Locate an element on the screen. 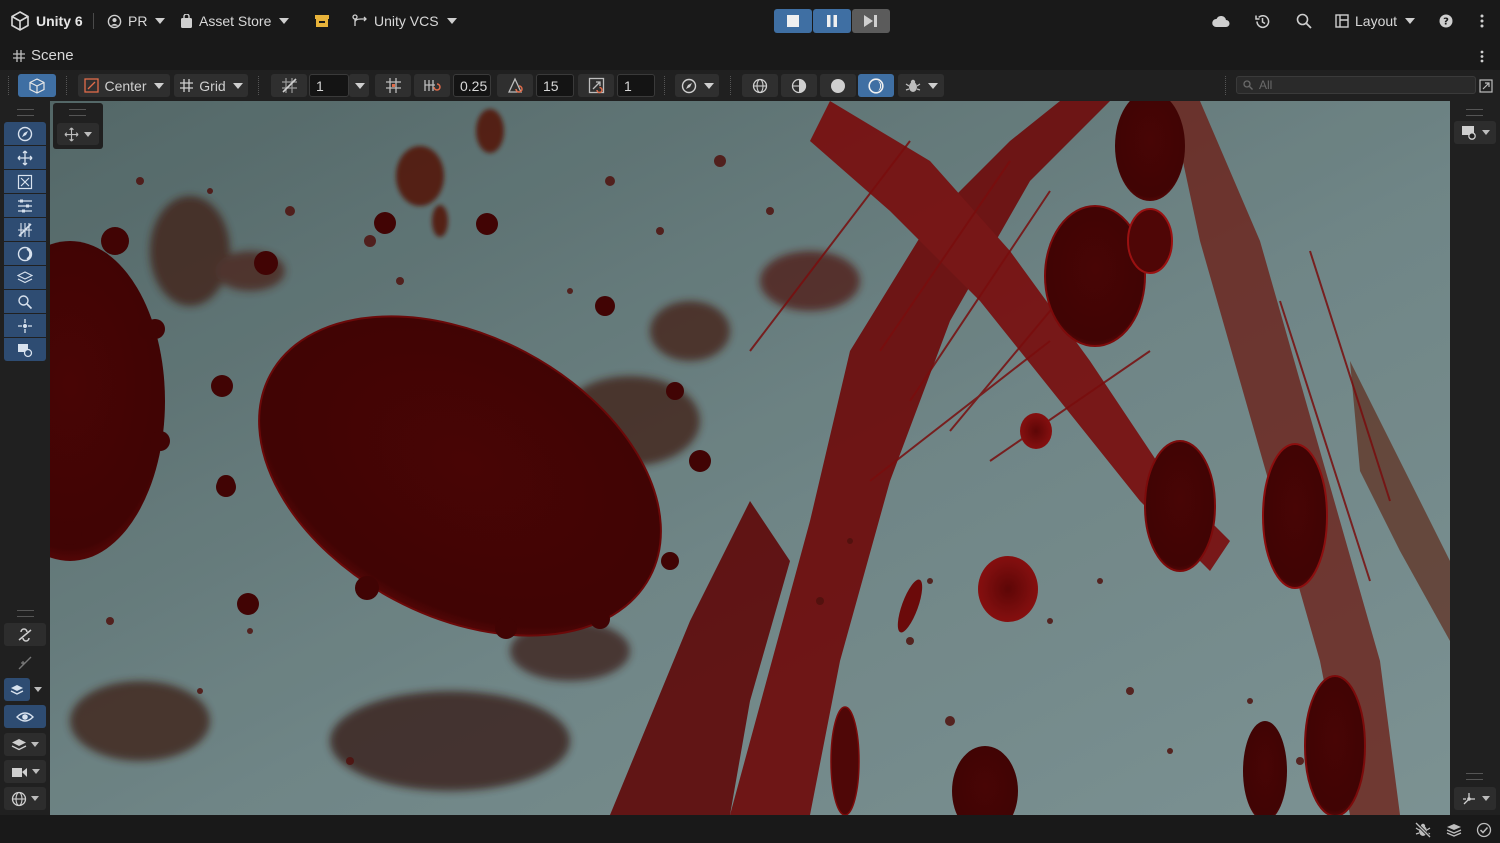  transform-tool-button is located at coordinates (25, 253).